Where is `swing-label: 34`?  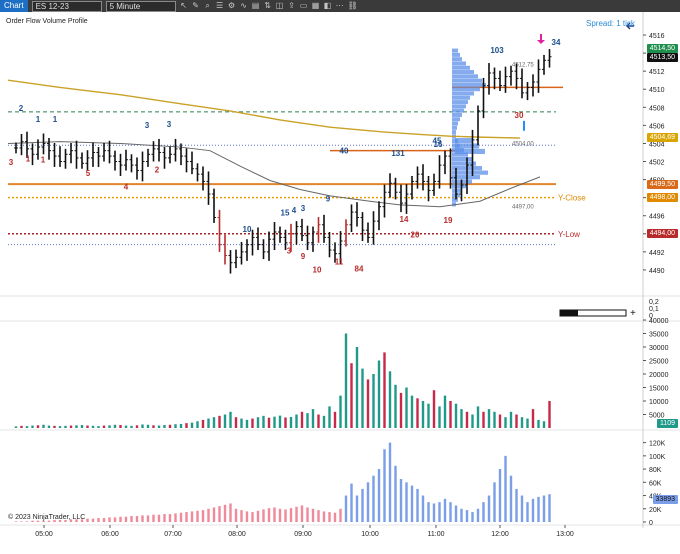
swing-label: 34 is located at coordinates (556, 42).